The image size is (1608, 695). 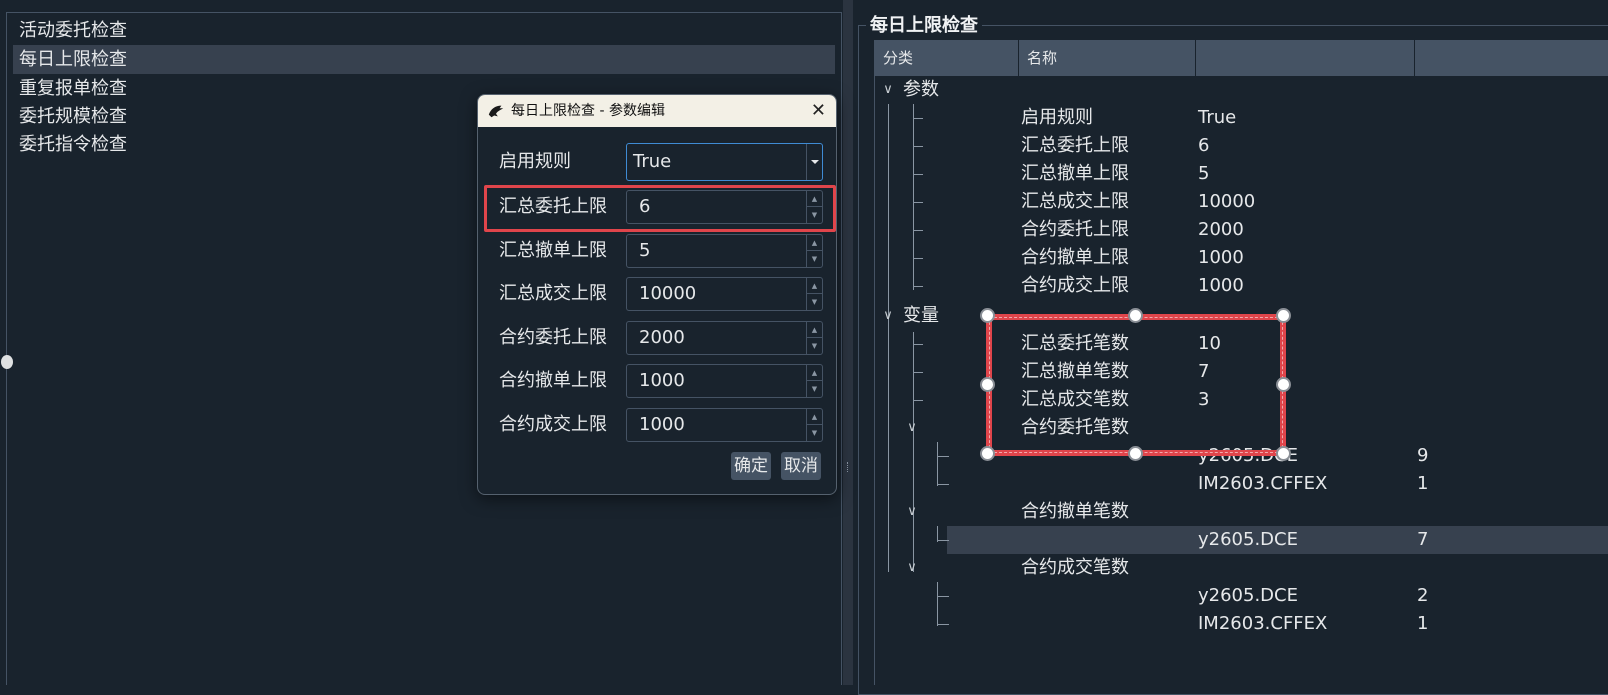 I want to click on param-value: 10000, so click(x=1227, y=201).